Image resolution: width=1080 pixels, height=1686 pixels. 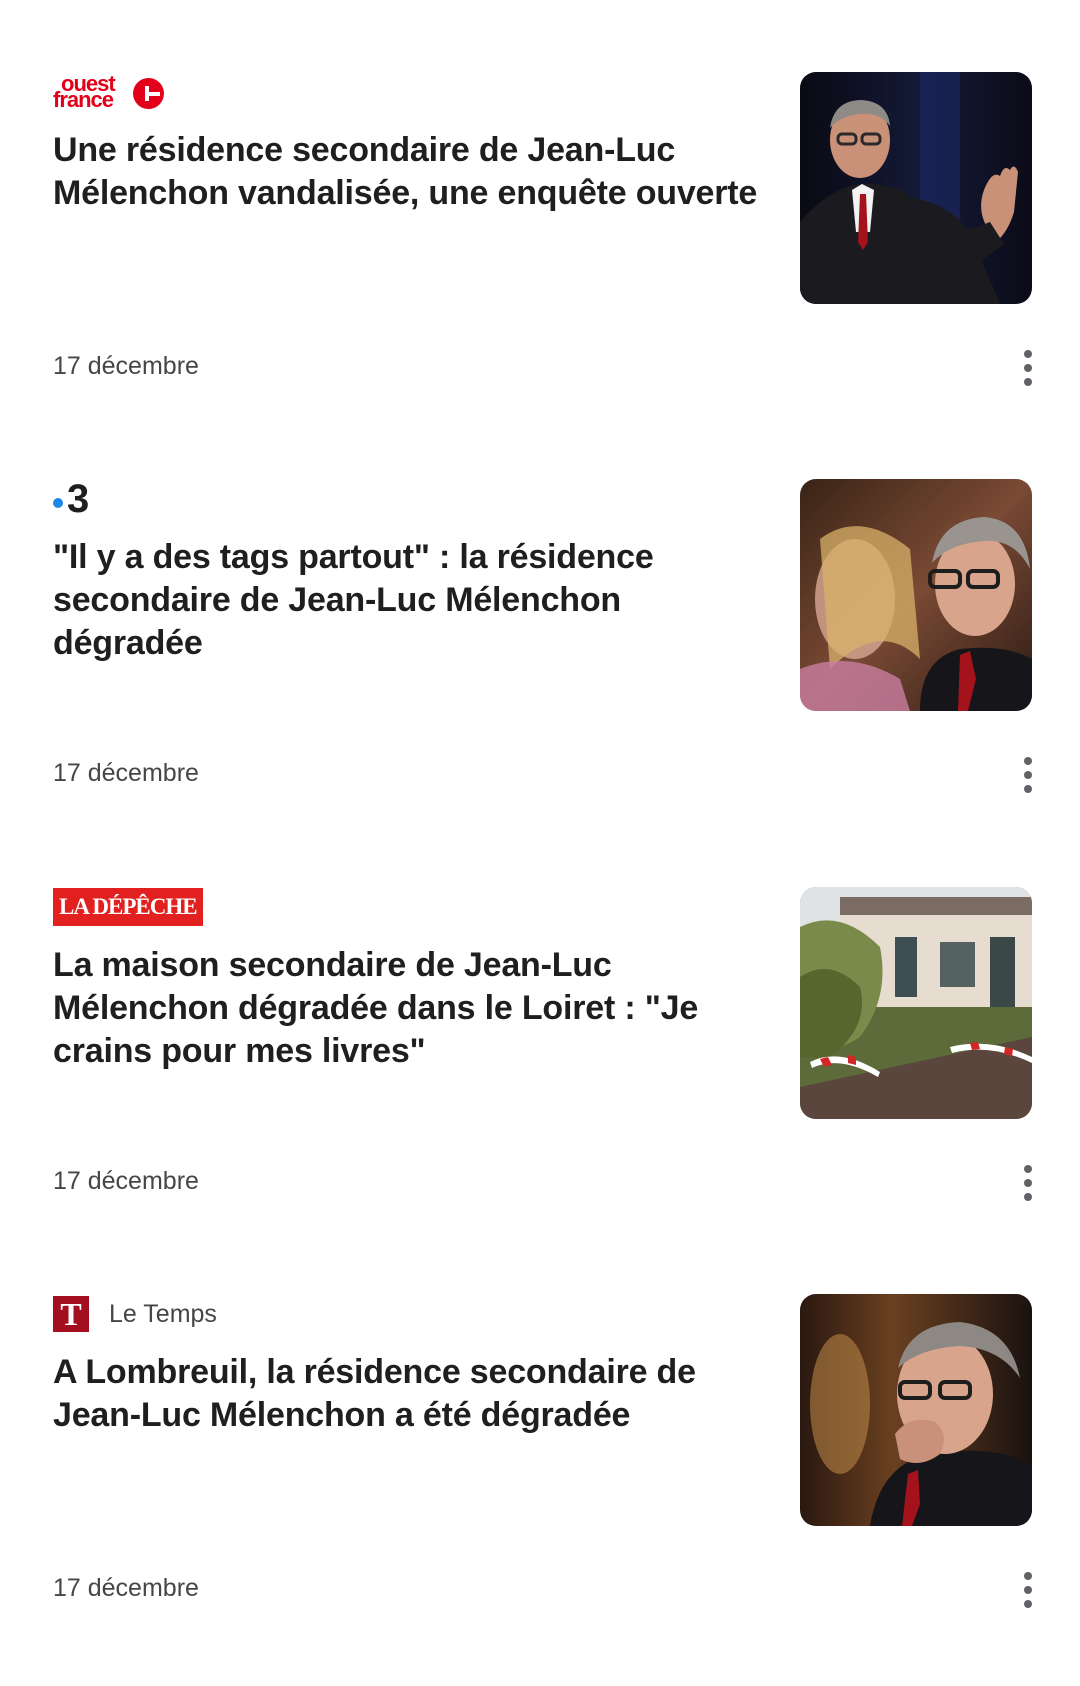 I want to click on logo-wordmark: 3, so click(x=78, y=499).